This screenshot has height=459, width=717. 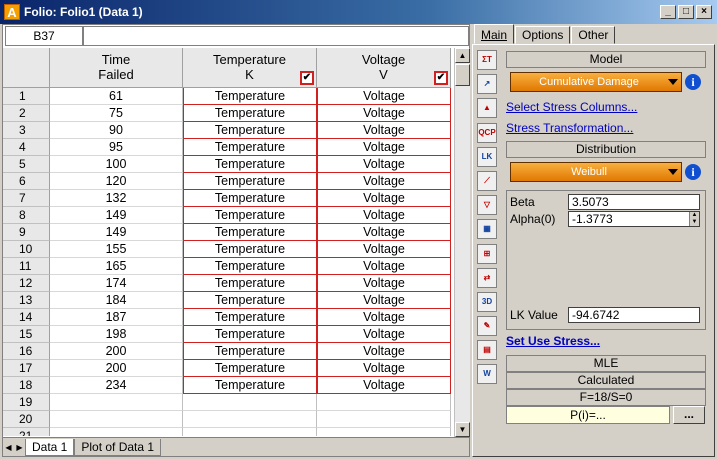 I want to click on time-cell: 187, so click(x=116, y=317).